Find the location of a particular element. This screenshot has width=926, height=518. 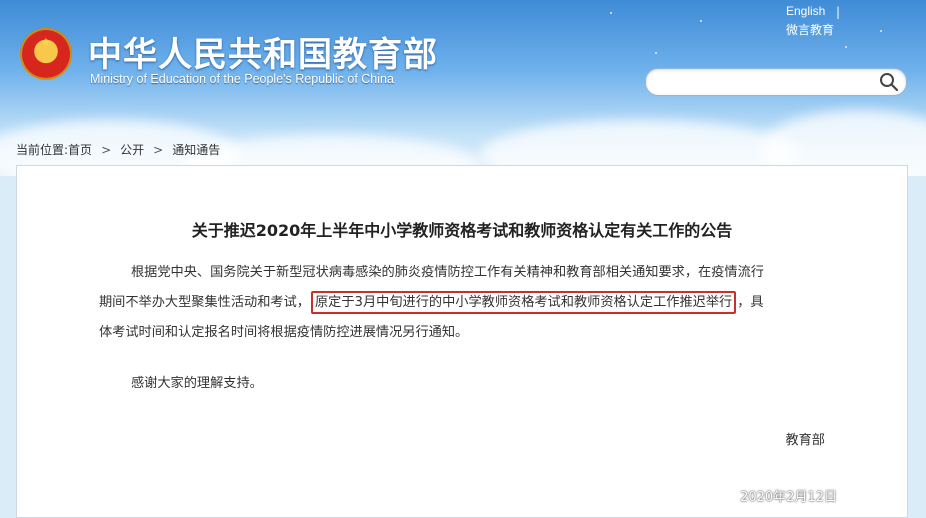

search-box is located at coordinates (776, 82).